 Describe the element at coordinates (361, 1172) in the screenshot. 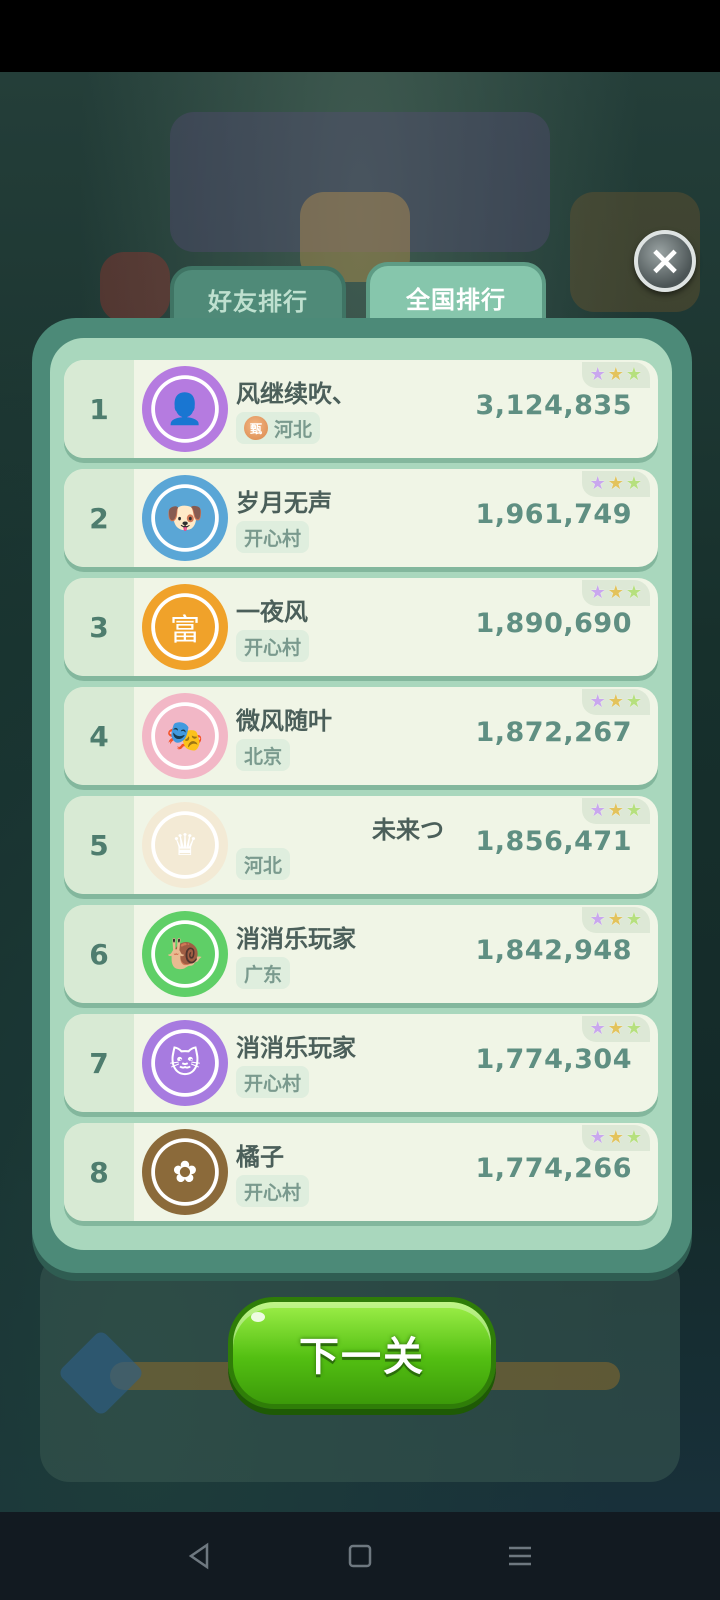

I see `leaderboard-row: 8 ✿ 橘子 开心村 1,774,266 ★ ★ ★` at that location.